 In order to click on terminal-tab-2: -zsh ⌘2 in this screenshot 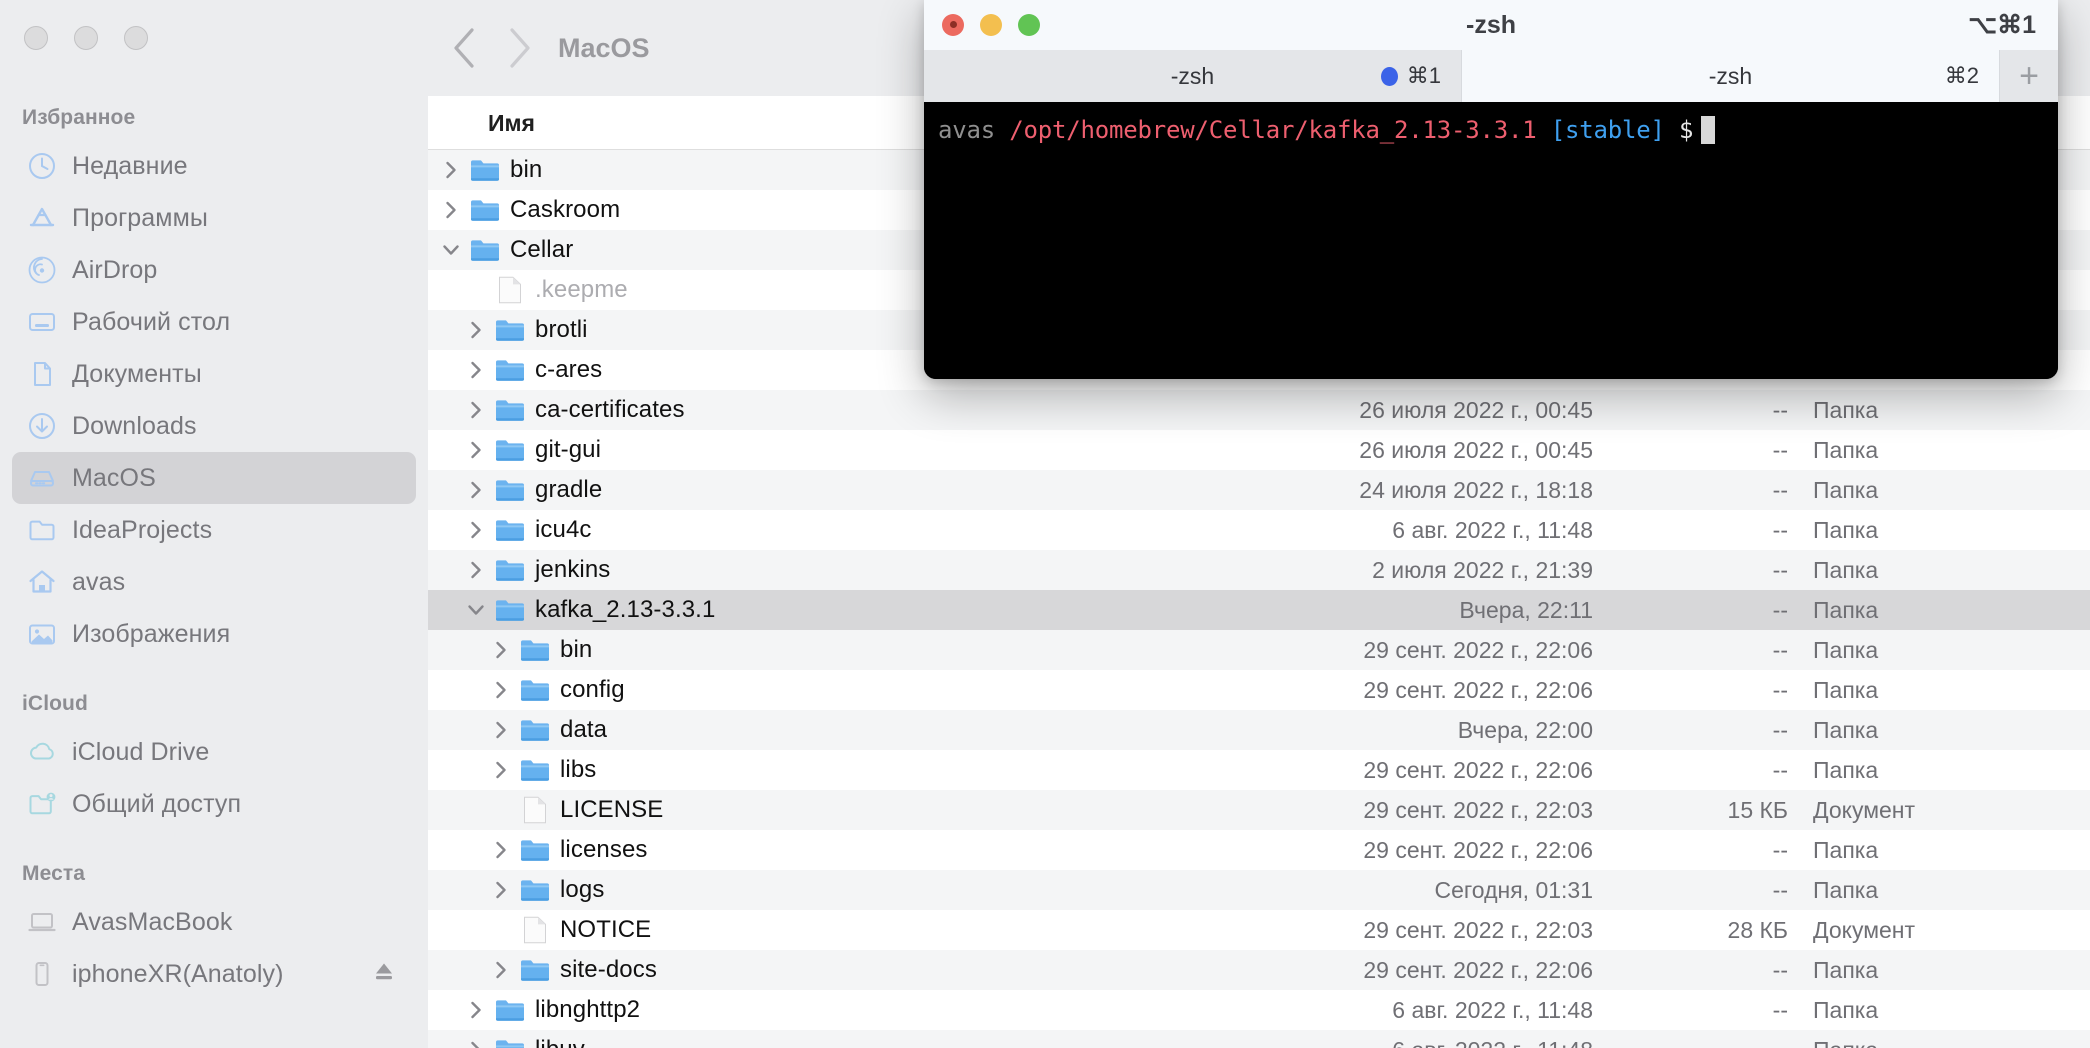, I will do `click(1731, 76)`.